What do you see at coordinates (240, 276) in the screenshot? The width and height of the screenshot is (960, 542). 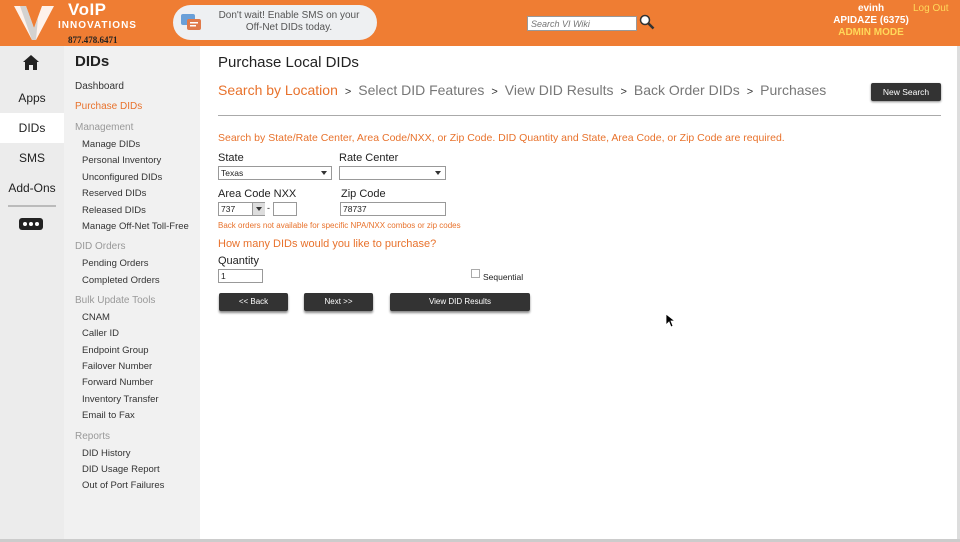 I see `quantity-input: 1` at bounding box center [240, 276].